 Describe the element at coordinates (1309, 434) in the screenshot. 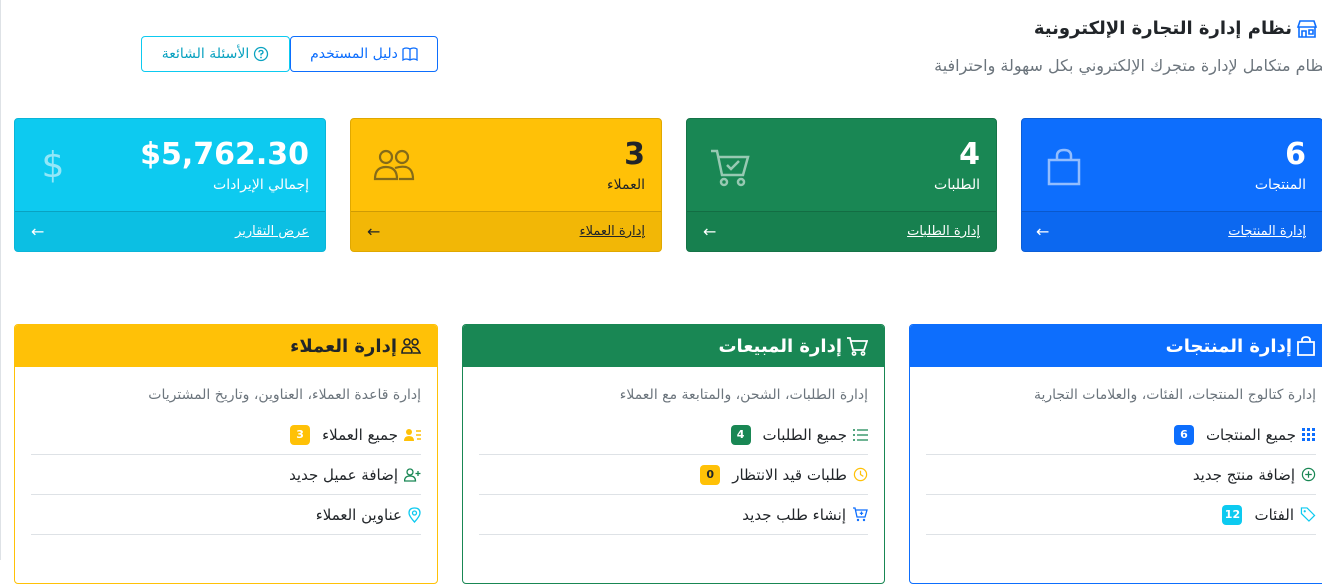

I see `grid-icon` at that location.